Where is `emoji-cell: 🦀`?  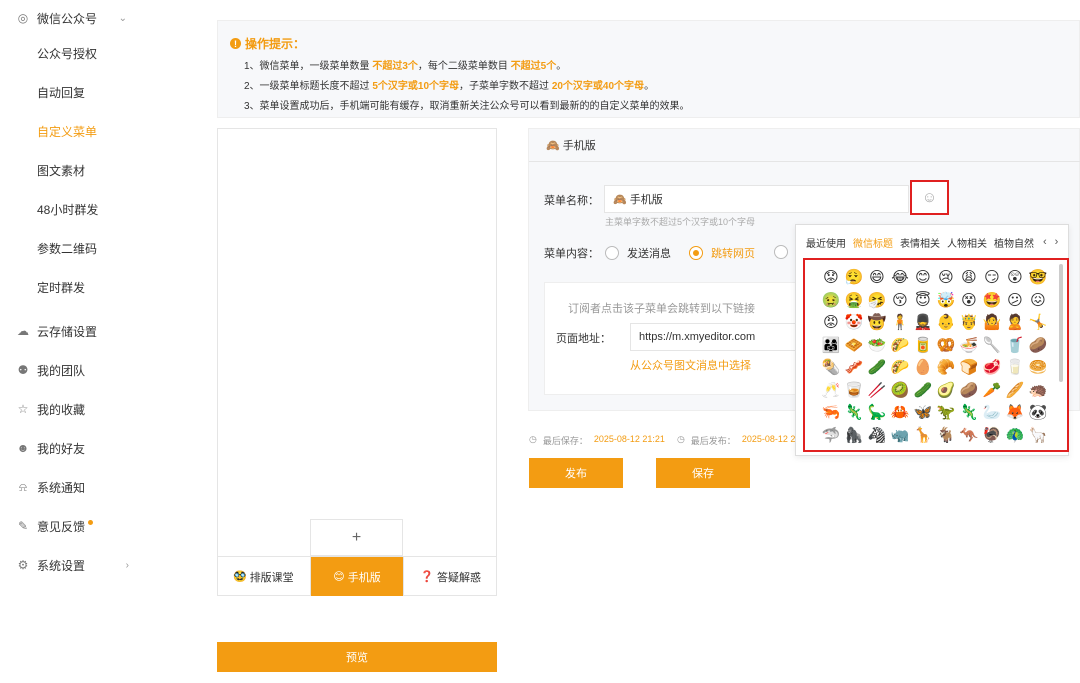 emoji-cell: 🦀 is located at coordinates (900, 412).